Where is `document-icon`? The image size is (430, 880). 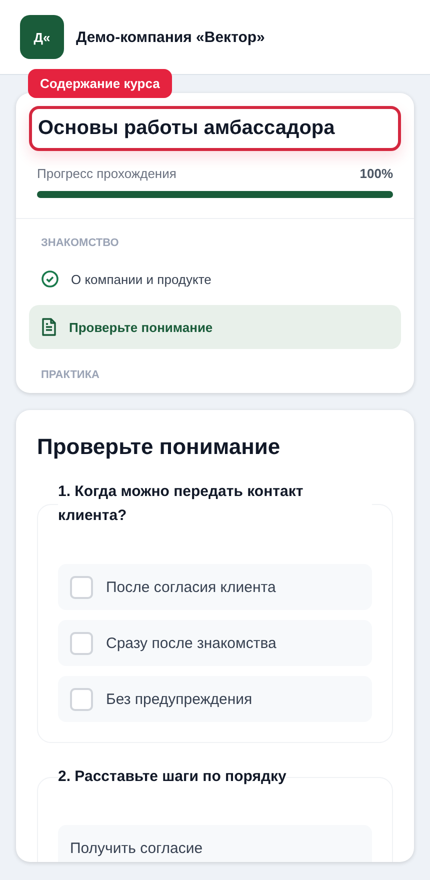 document-icon is located at coordinates (49, 327).